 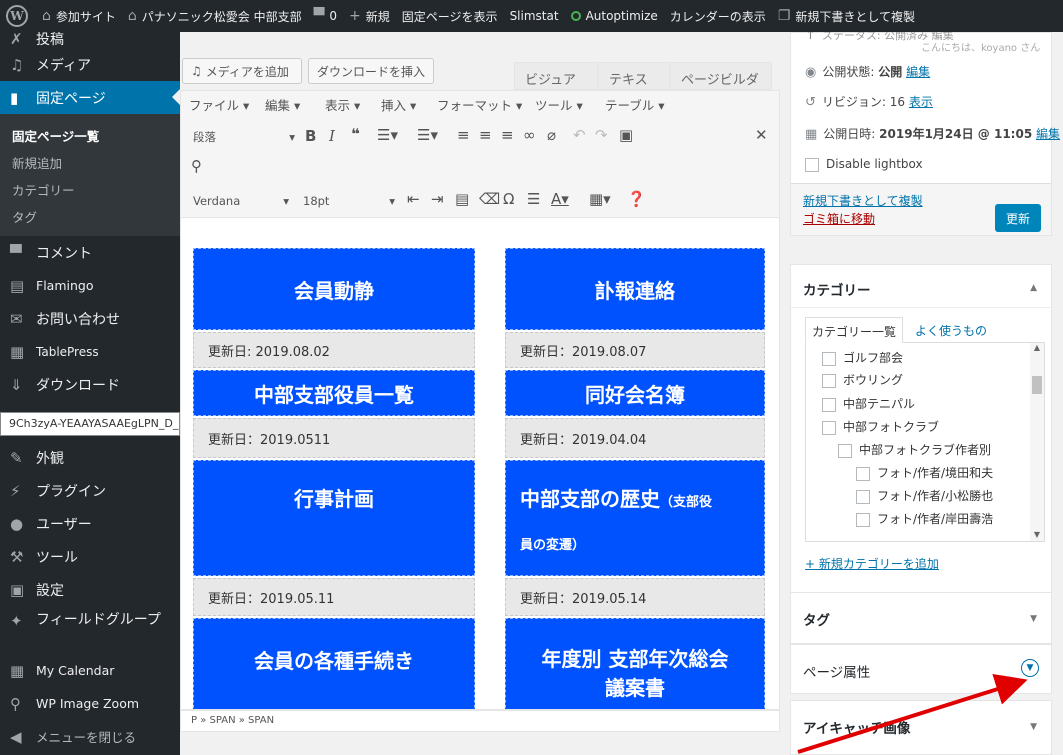 What do you see at coordinates (90, 384) in the screenshot?
I see `menu-download: ⇓ ダウンロード` at bounding box center [90, 384].